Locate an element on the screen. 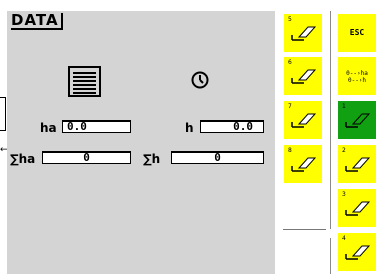 The height and width of the screenshot is (276, 382). h-label: h is located at coordinates (189, 128).